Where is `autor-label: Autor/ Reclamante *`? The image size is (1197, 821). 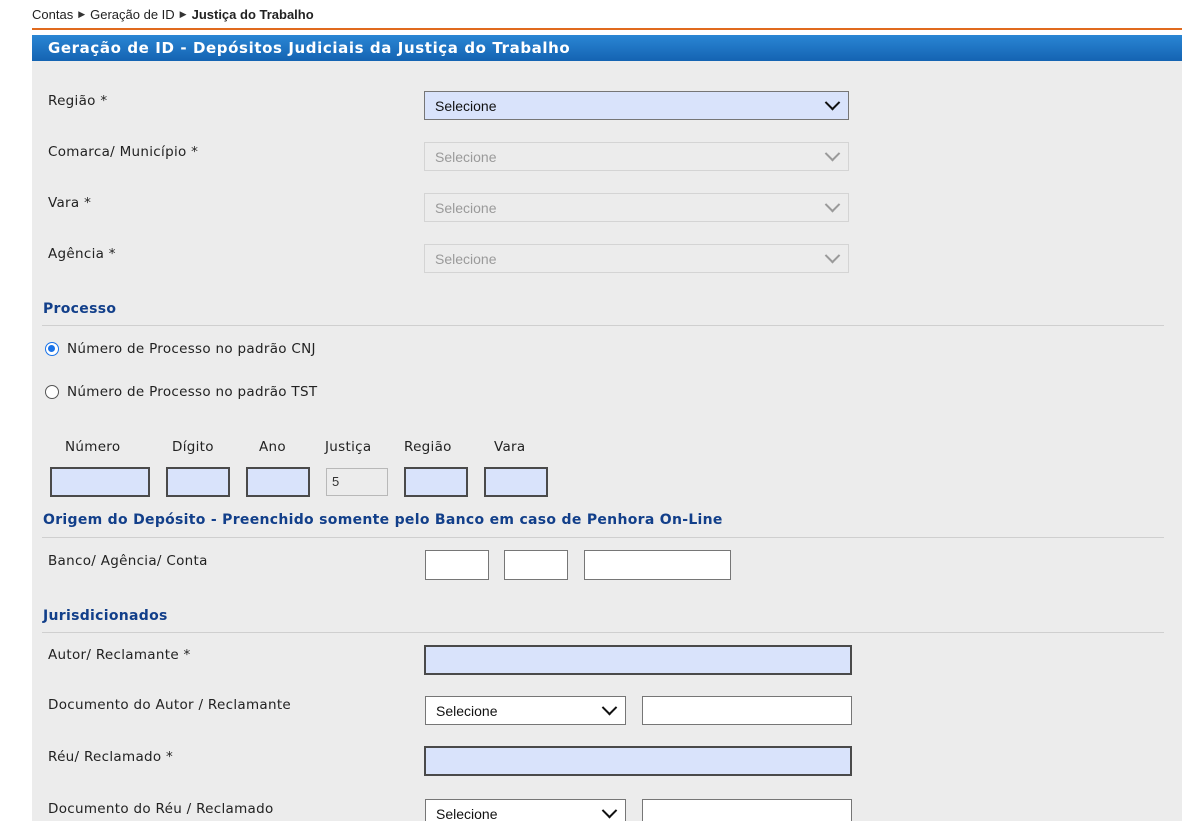
autor-label: Autor/ Reclamante * is located at coordinates (119, 655).